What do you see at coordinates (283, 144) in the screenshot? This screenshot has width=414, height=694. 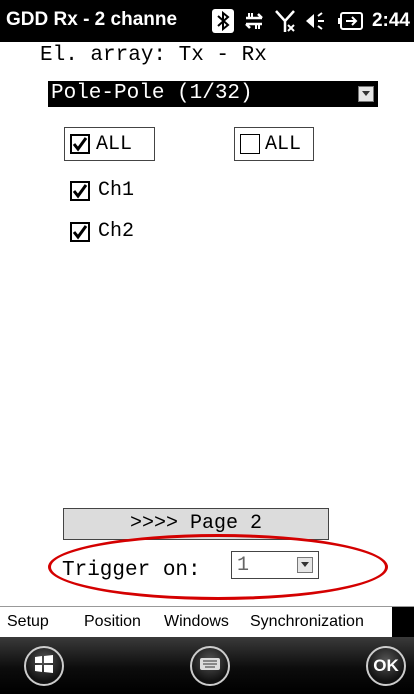 I see `uncheck-all-label: ALL` at bounding box center [283, 144].